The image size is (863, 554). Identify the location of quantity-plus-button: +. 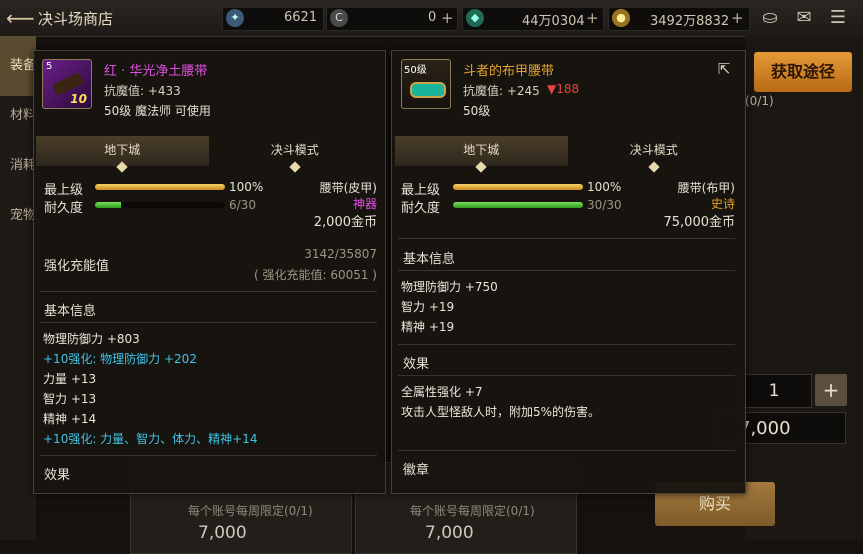
(831, 390).